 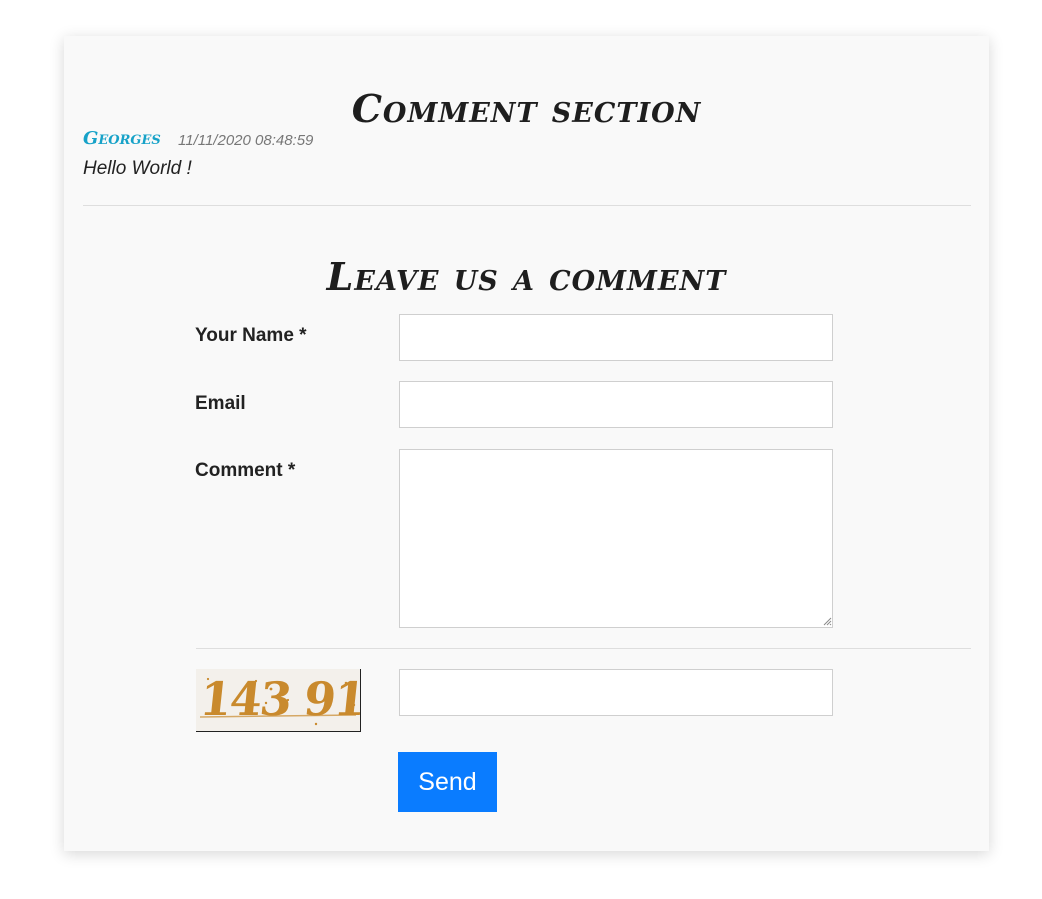 What do you see at coordinates (220, 403) in the screenshot?
I see `email-label: Email` at bounding box center [220, 403].